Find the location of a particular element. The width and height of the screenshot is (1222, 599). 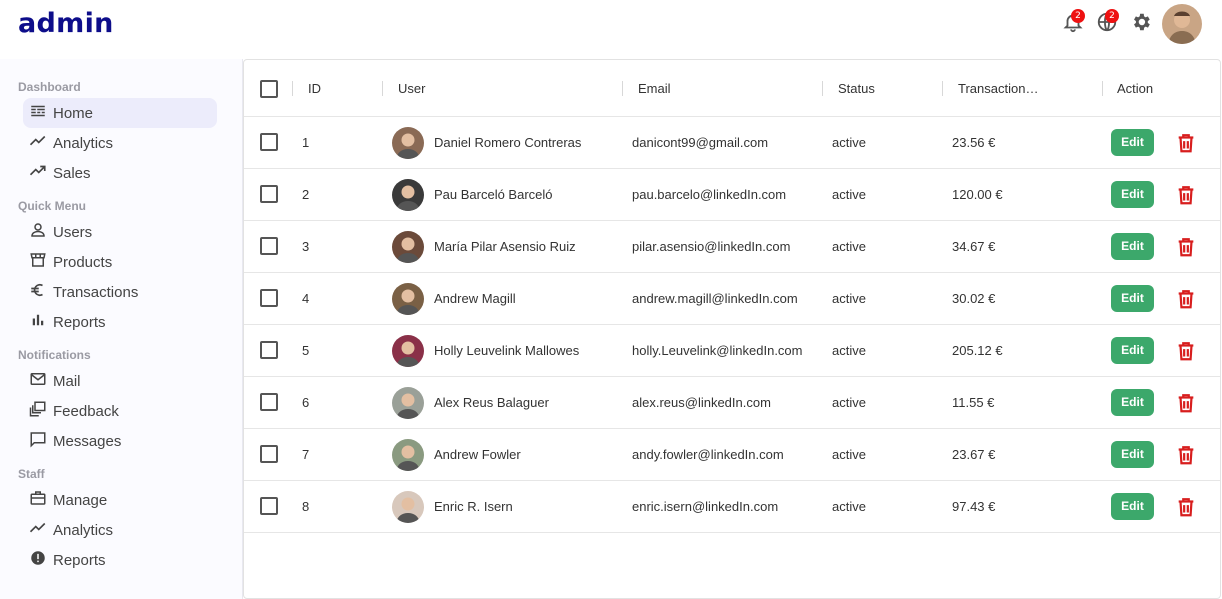

column-header-user: User is located at coordinates (411, 88).